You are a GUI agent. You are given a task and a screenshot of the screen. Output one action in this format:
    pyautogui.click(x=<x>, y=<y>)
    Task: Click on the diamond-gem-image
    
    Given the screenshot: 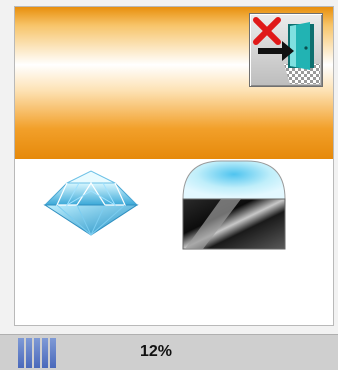 What is the action you would take?
    pyautogui.click(x=91, y=202)
    